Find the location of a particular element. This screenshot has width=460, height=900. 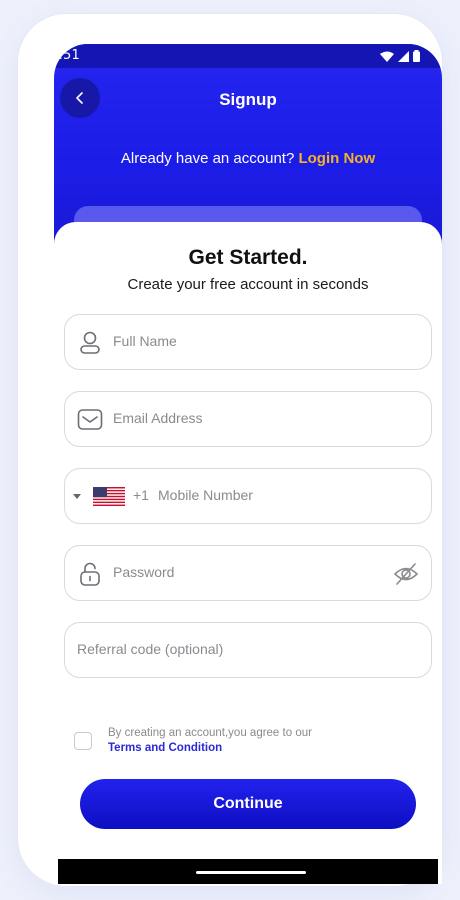

mobile-placeholder: Mobile Number is located at coordinates (205, 495).